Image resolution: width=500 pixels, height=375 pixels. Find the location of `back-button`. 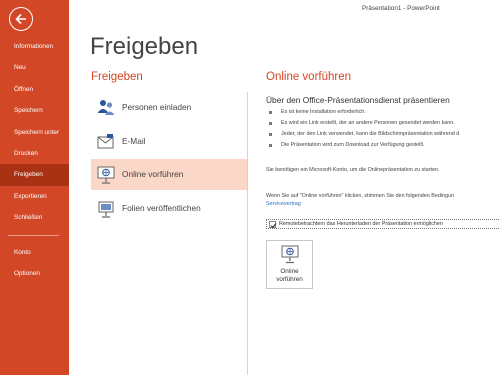

back-button is located at coordinates (21, 19).